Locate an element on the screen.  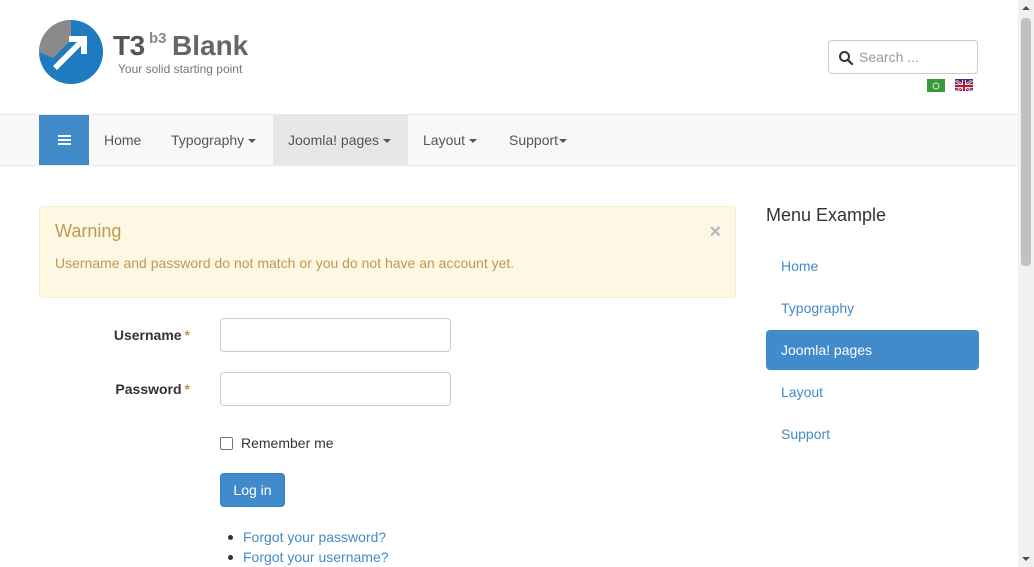
forgot-username-link: Forgot your username? is located at coordinates (308, 558).